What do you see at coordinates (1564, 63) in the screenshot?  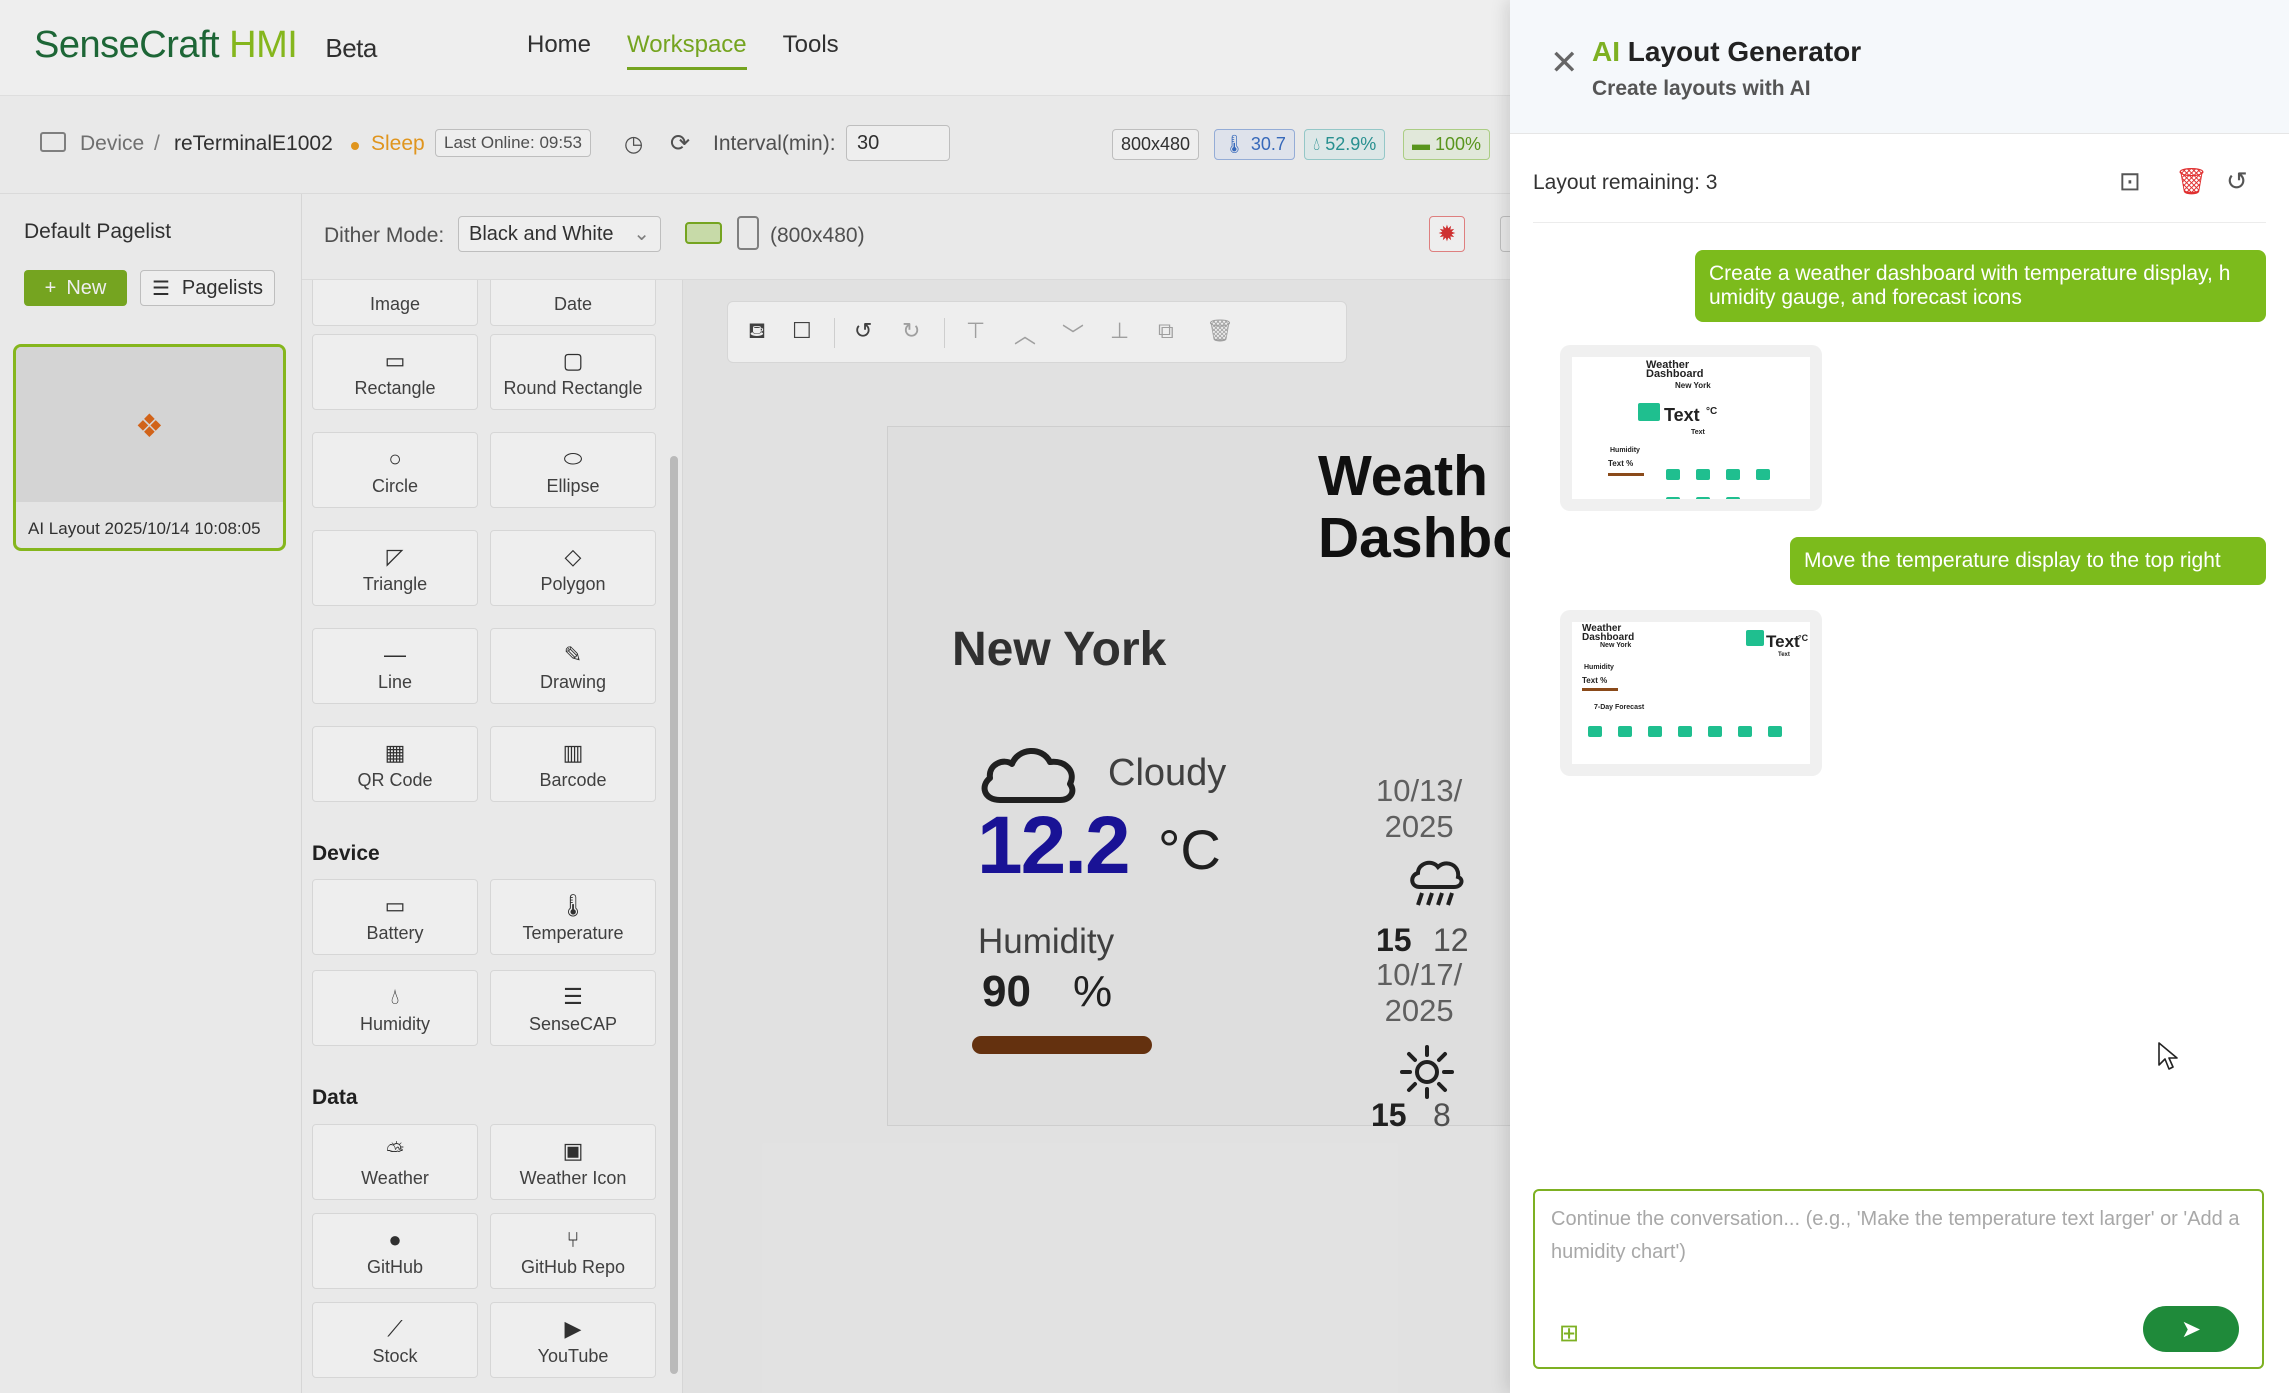 I see `close-icon: ✕` at bounding box center [1564, 63].